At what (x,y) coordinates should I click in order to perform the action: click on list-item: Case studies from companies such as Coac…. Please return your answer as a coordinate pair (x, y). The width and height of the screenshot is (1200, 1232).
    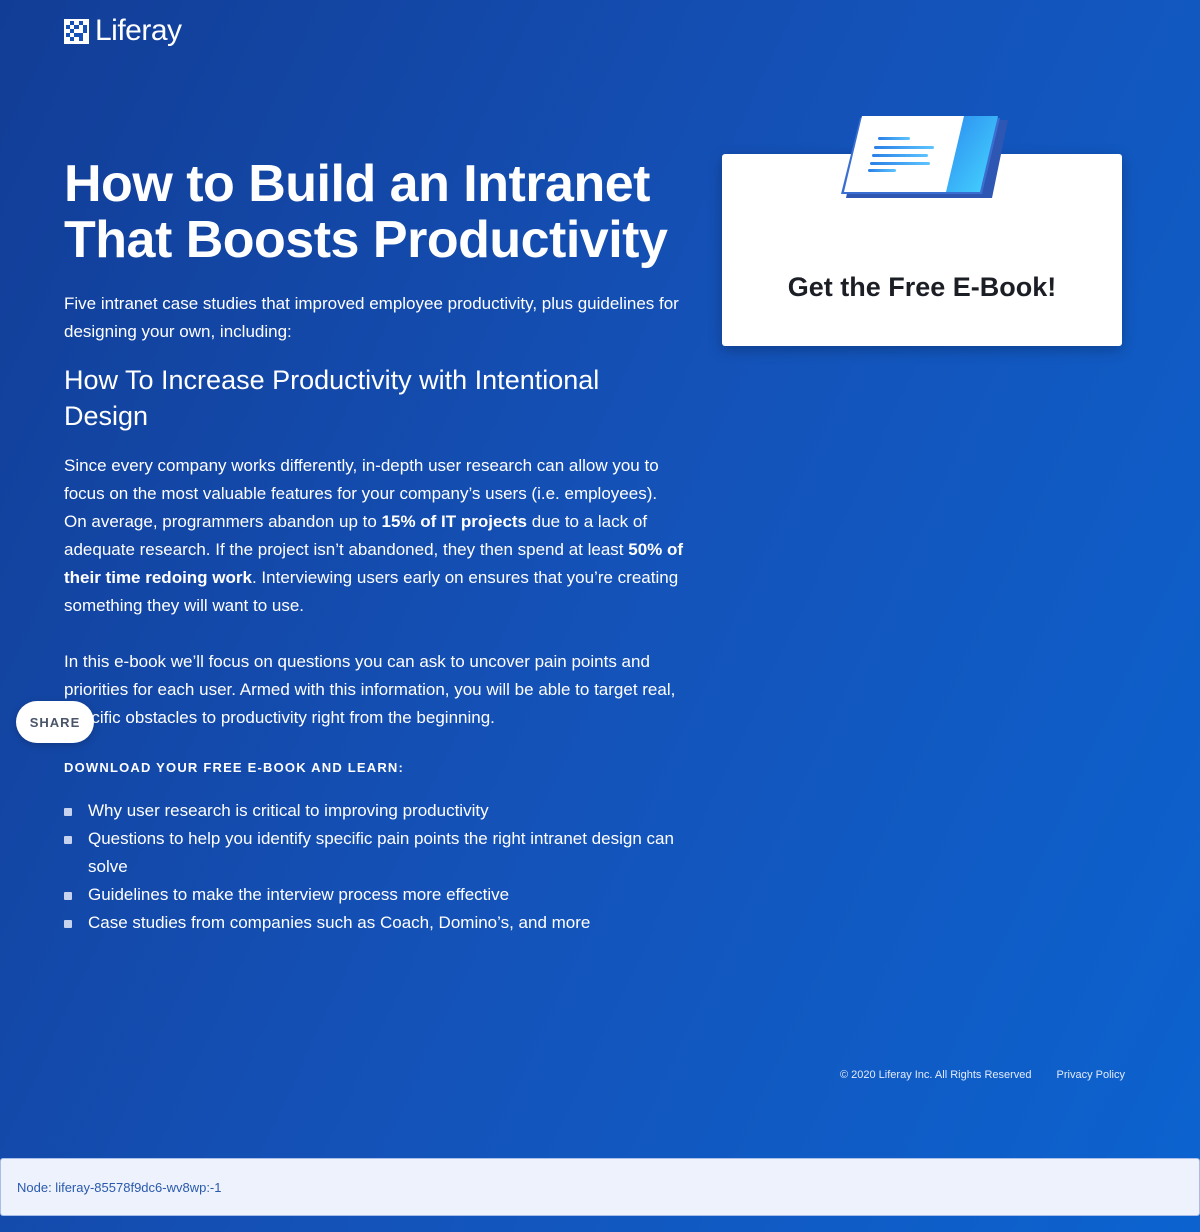
    Looking at the image, I should click on (374, 923).